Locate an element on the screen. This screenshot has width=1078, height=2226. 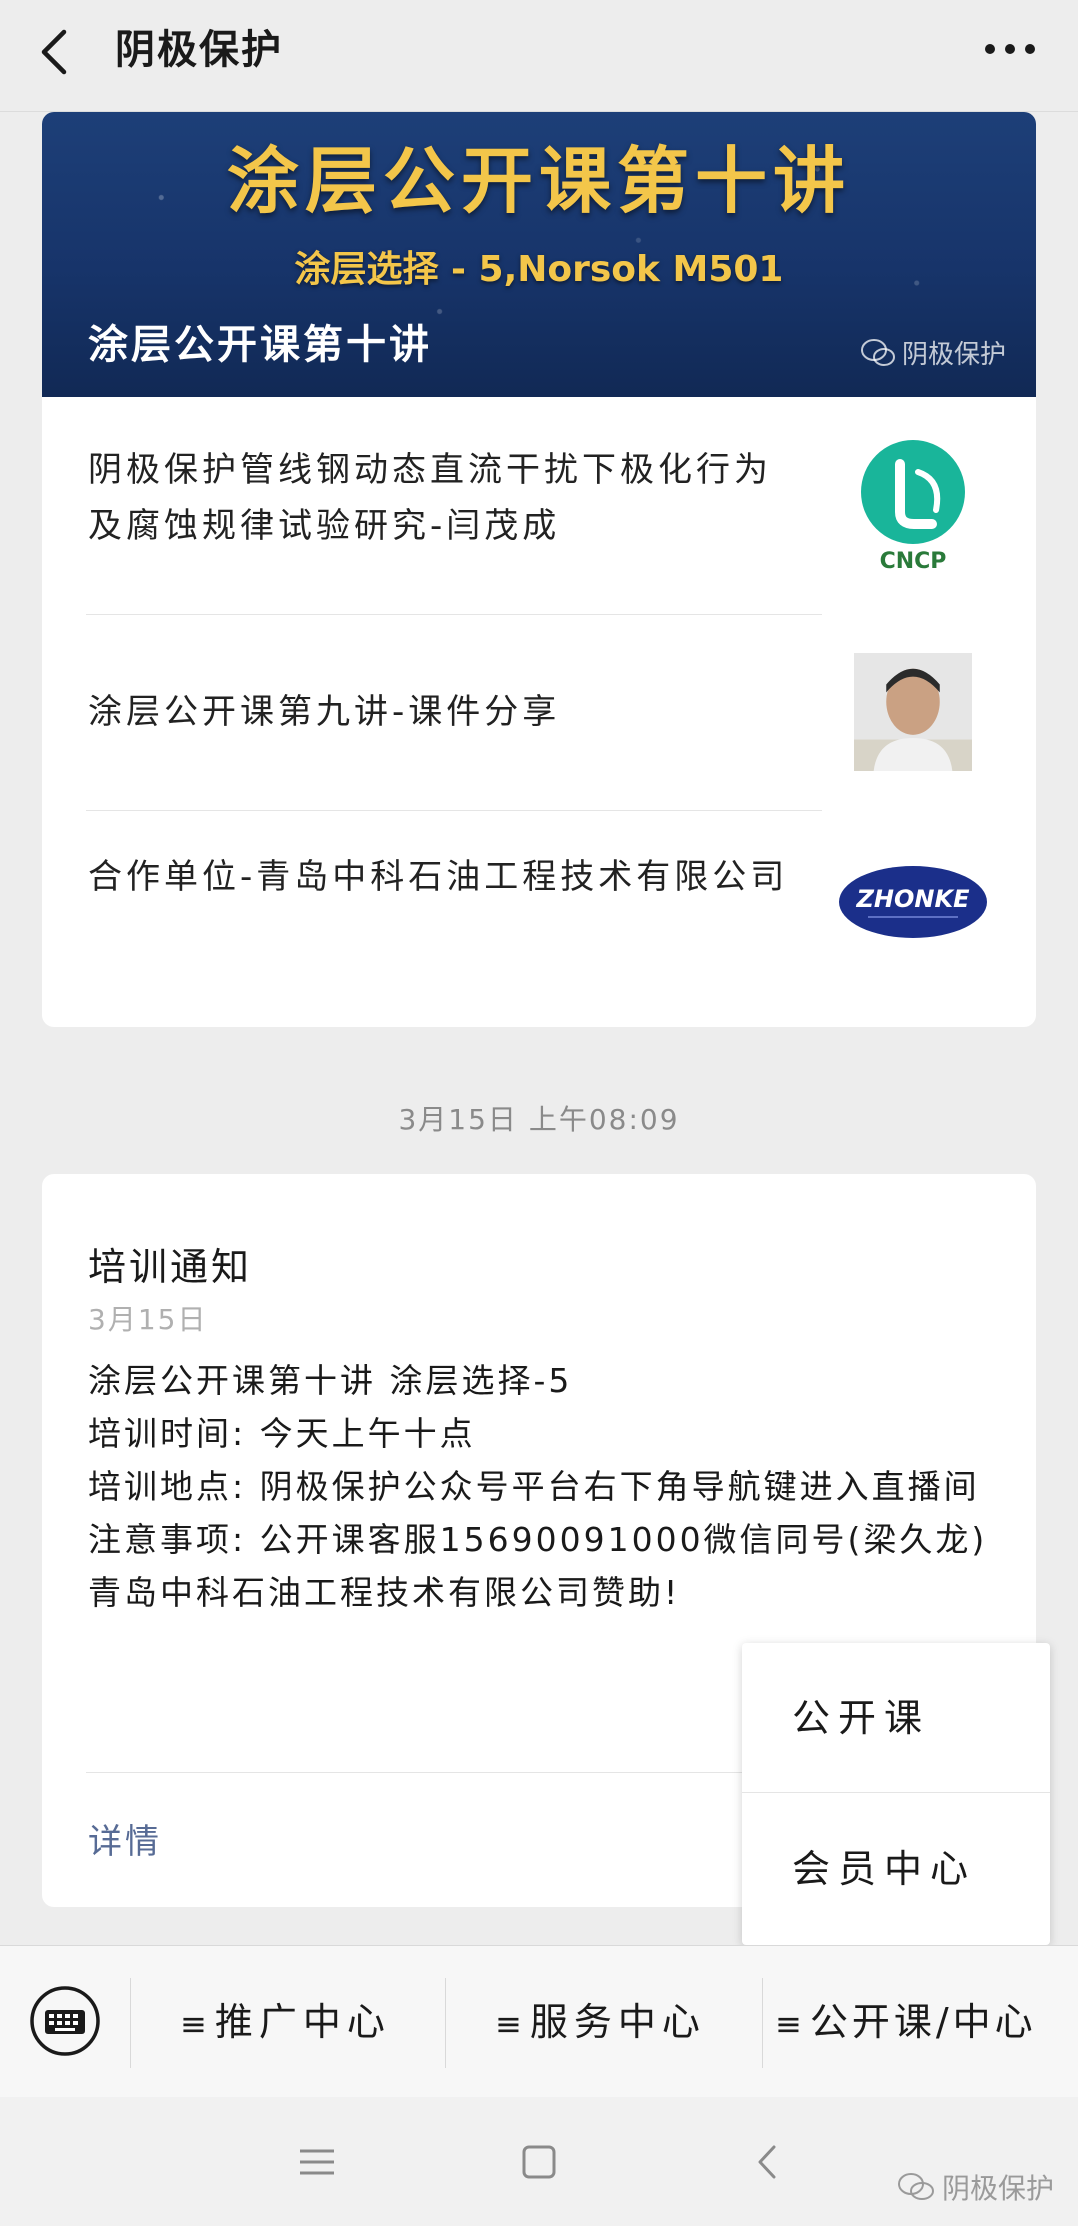
recent-apps-icon is located at coordinates (317, 2162).